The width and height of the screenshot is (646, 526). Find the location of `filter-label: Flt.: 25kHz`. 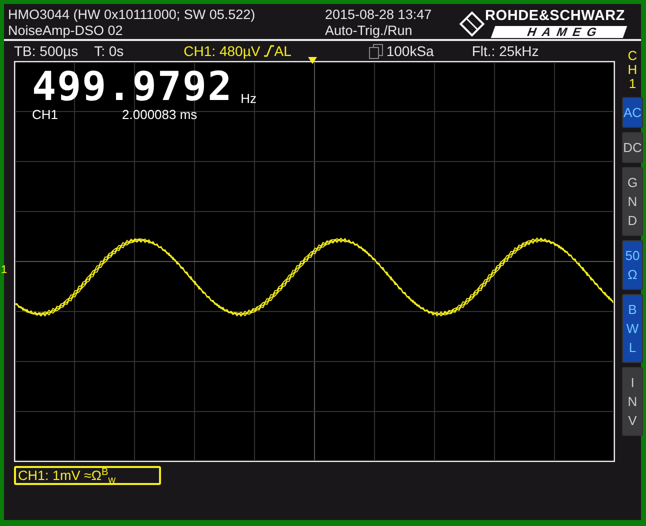

filter-label: Flt.: 25kHz is located at coordinates (505, 51).